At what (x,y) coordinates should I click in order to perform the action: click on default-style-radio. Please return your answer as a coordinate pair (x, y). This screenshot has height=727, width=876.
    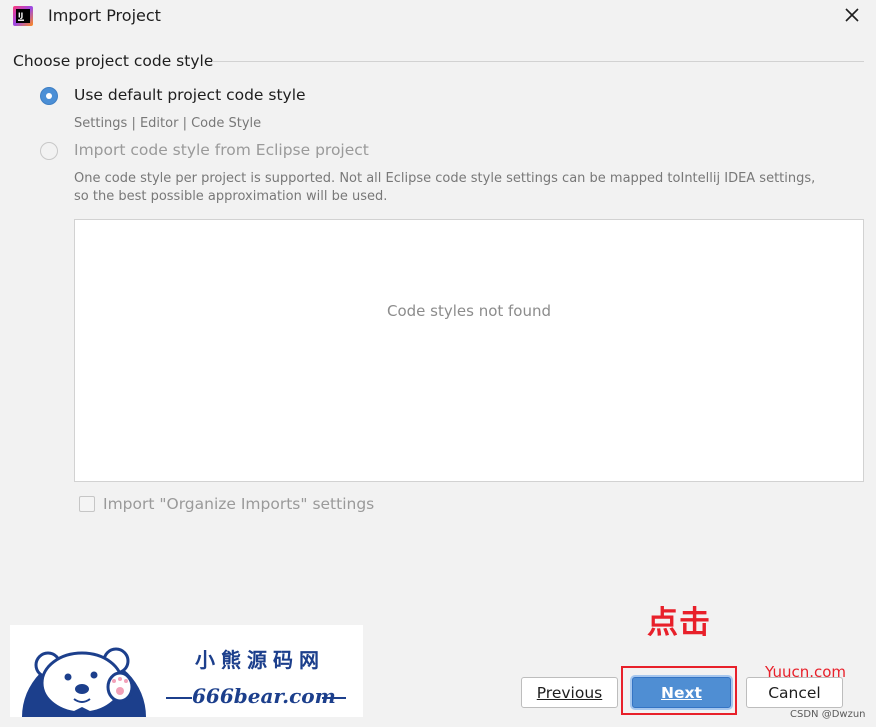
    Looking at the image, I should click on (49, 96).